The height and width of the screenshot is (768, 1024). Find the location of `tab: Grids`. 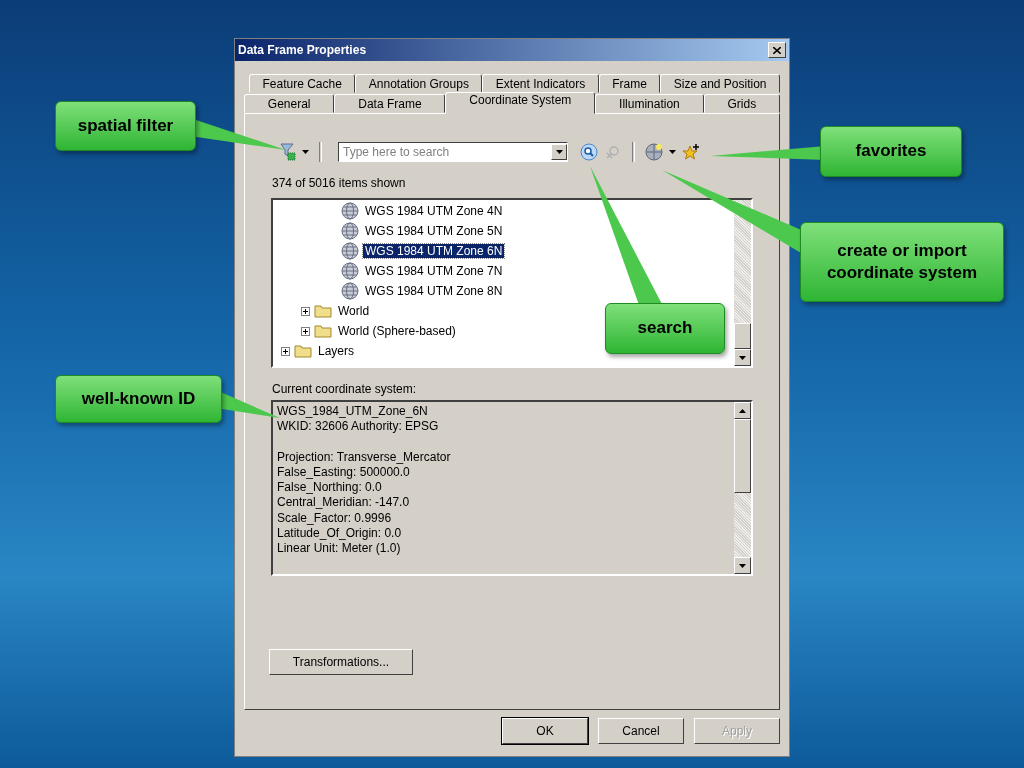

tab: Grids is located at coordinates (741, 103).